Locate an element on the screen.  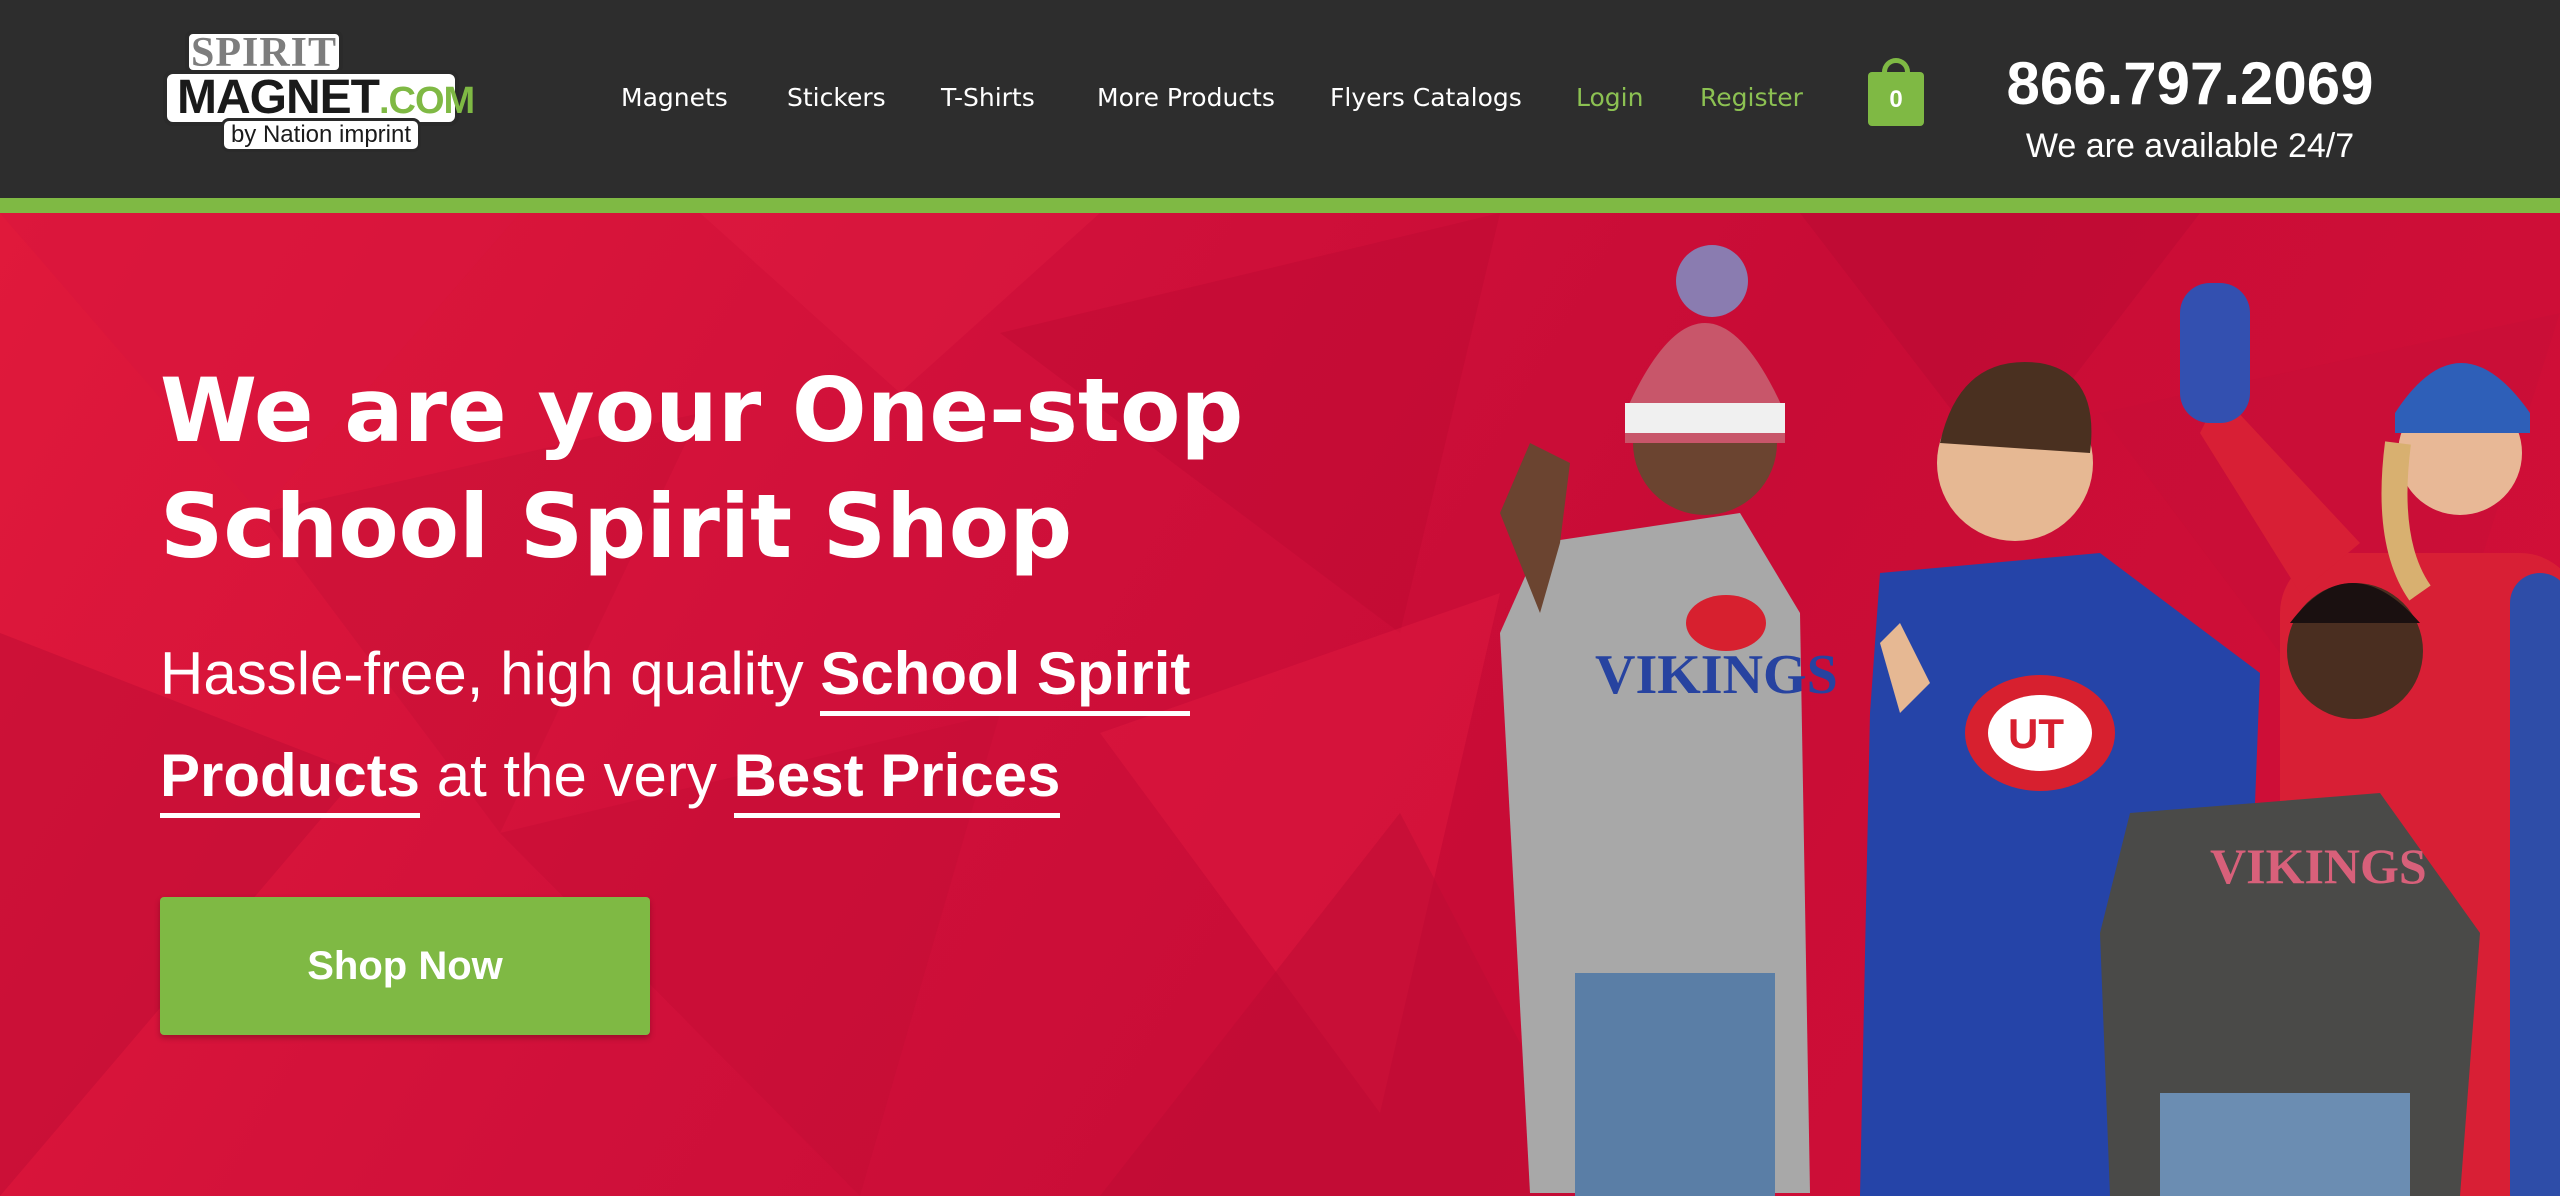
site-logo: SPIRIT MAGNET.COM by Nation imprint is located at coordinates (319, 91).